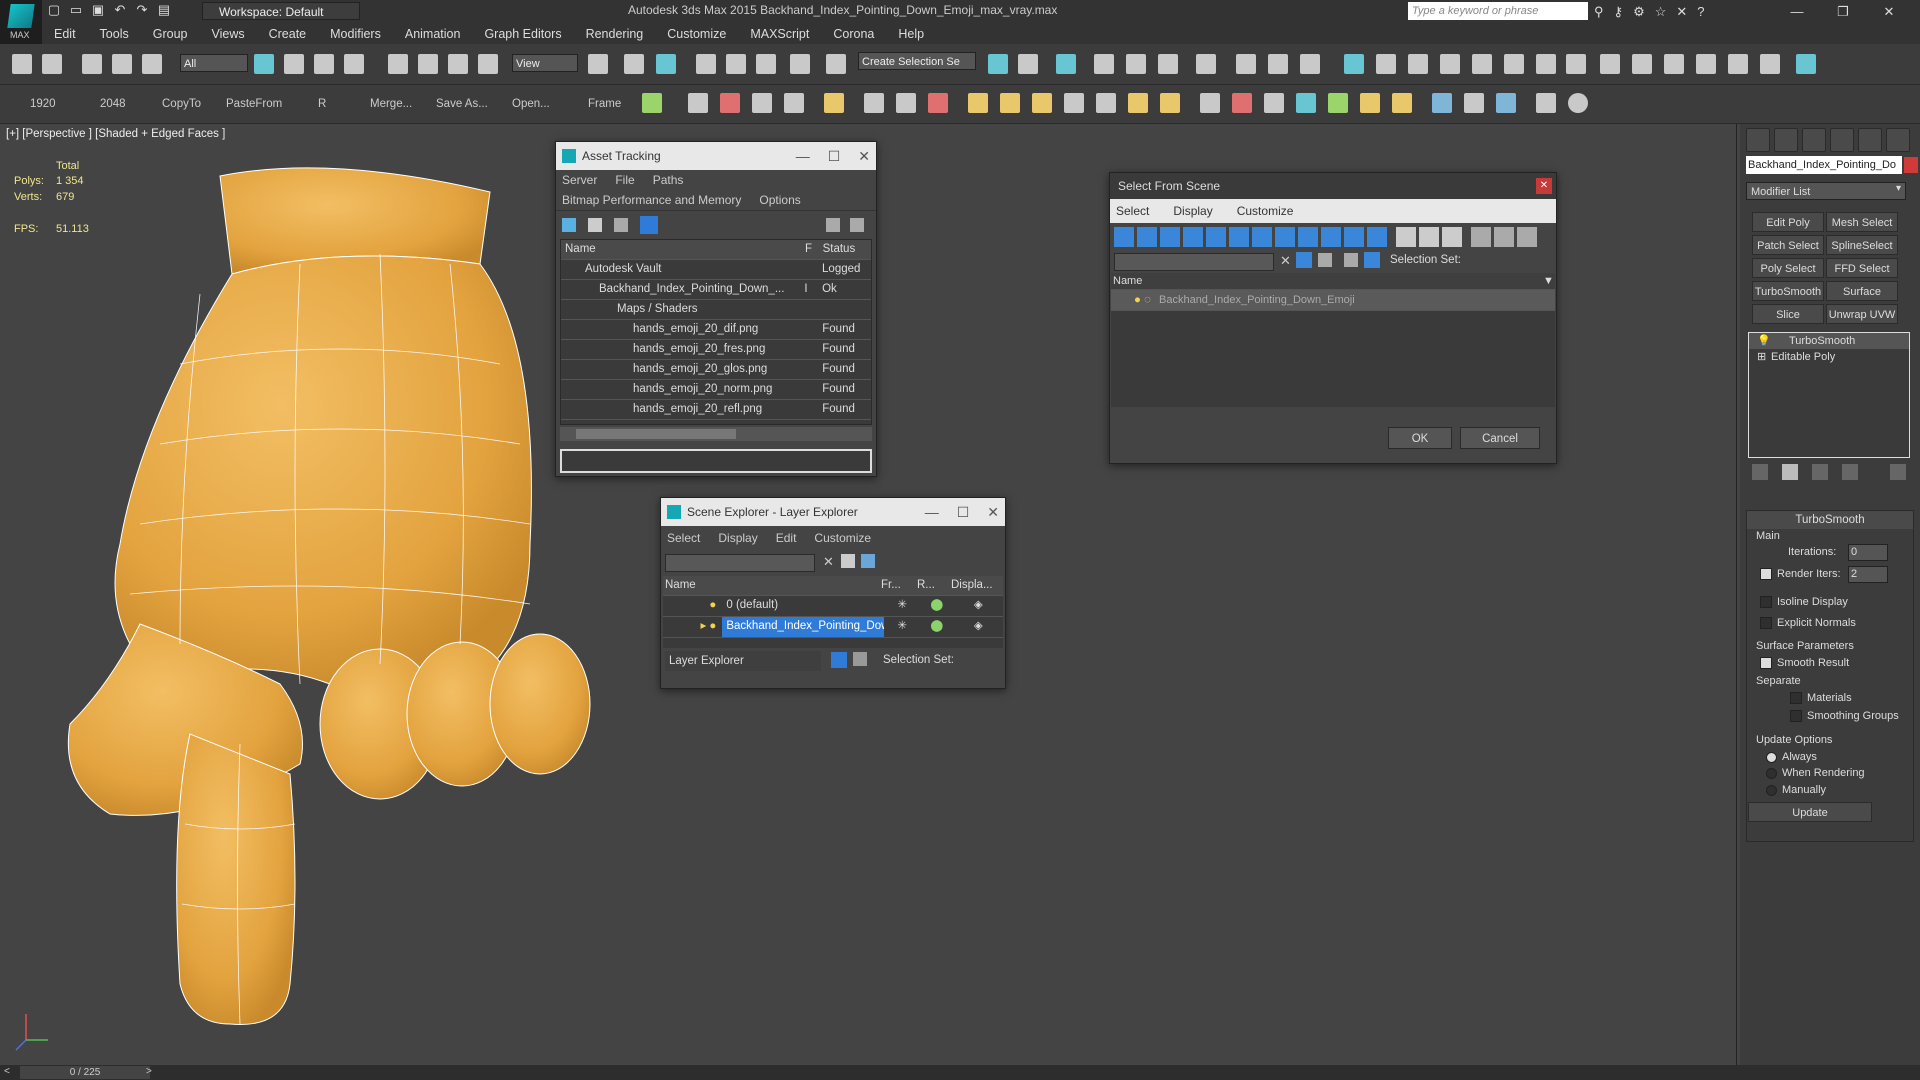  What do you see at coordinates (730, 103) in the screenshot?
I see `render-setup-icon` at bounding box center [730, 103].